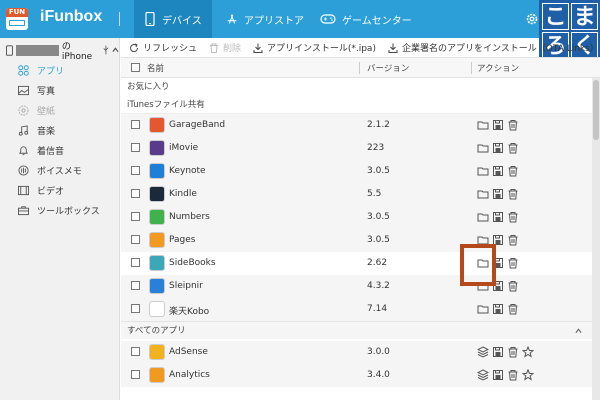  Describe the element at coordinates (46, 91) in the screenshot. I see `sidebar-item-label: 写真` at that location.